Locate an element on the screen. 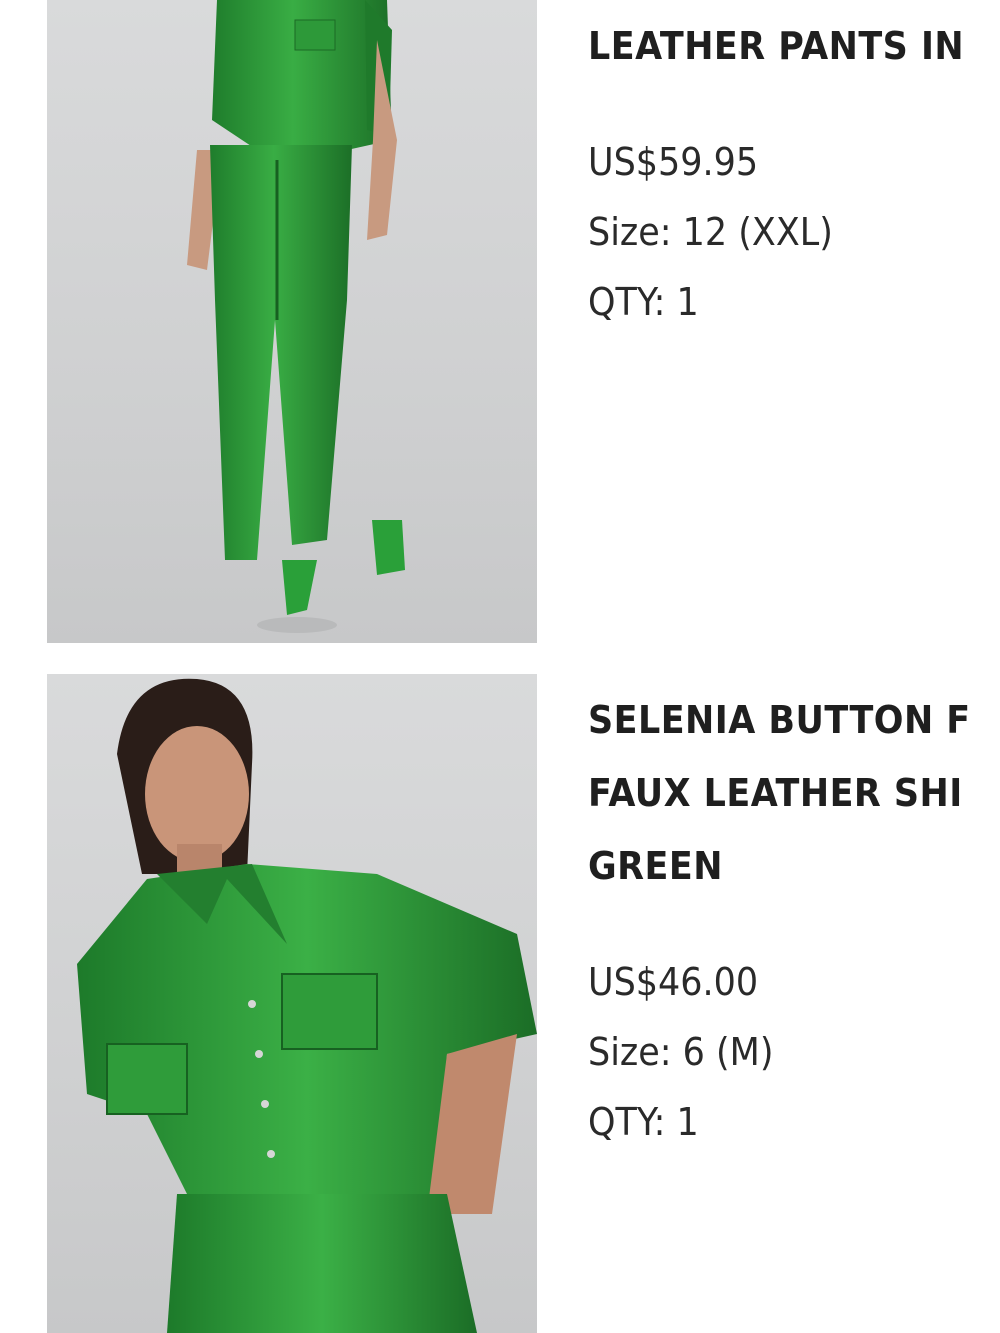 This screenshot has height=1333, width=1000. product-size: Size: 12 (XXL) is located at coordinates (710, 232).